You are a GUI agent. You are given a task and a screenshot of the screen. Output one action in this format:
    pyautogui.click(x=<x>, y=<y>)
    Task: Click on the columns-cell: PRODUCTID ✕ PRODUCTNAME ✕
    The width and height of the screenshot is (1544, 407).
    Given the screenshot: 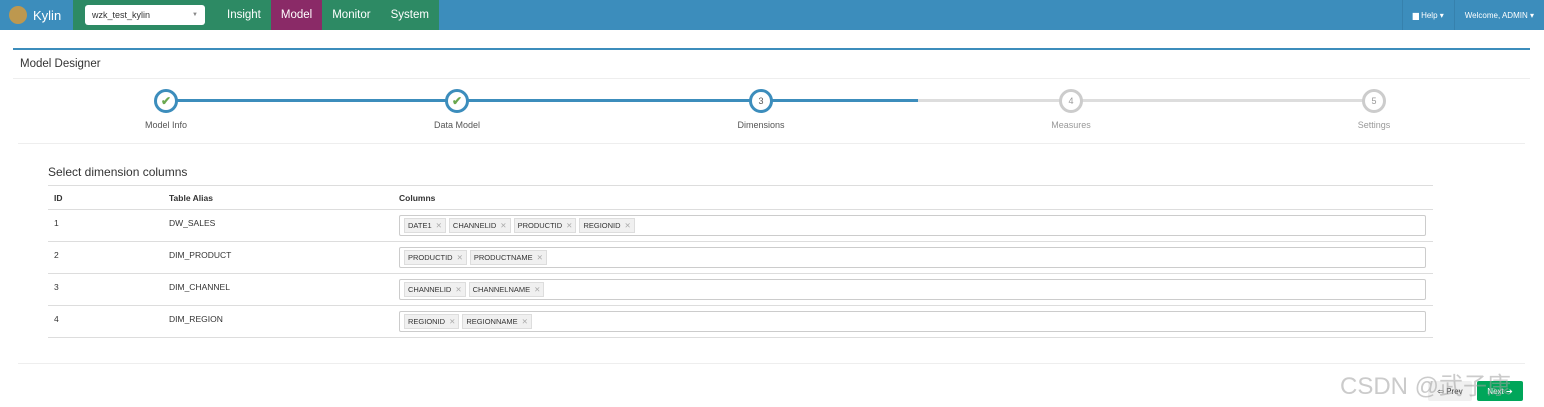 What is the action you would take?
    pyautogui.click(x=913, y=257)
    